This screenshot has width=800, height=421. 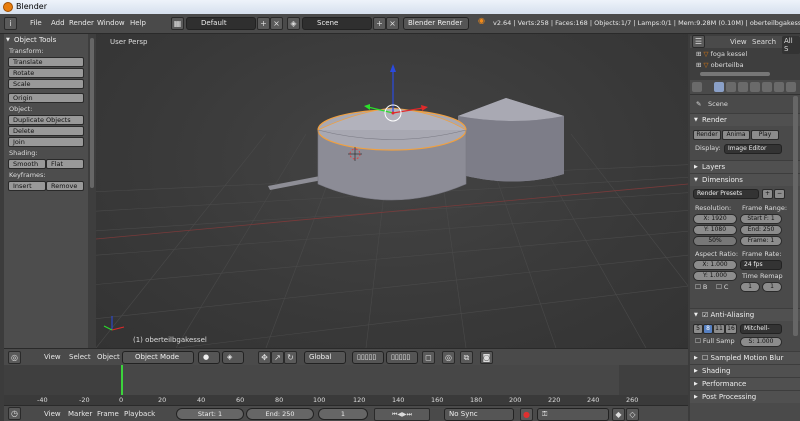 I want to click on manipulator-toggle-icon: ✥, so click(x=264, y=357).